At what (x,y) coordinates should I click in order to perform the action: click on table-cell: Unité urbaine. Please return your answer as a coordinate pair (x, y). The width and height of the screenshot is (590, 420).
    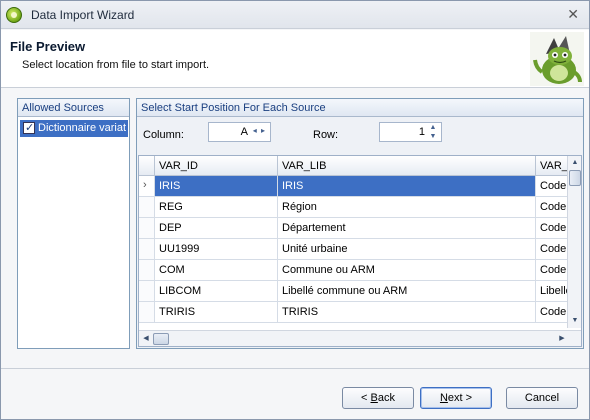
    Looking at the image, I should click on (407, 249).